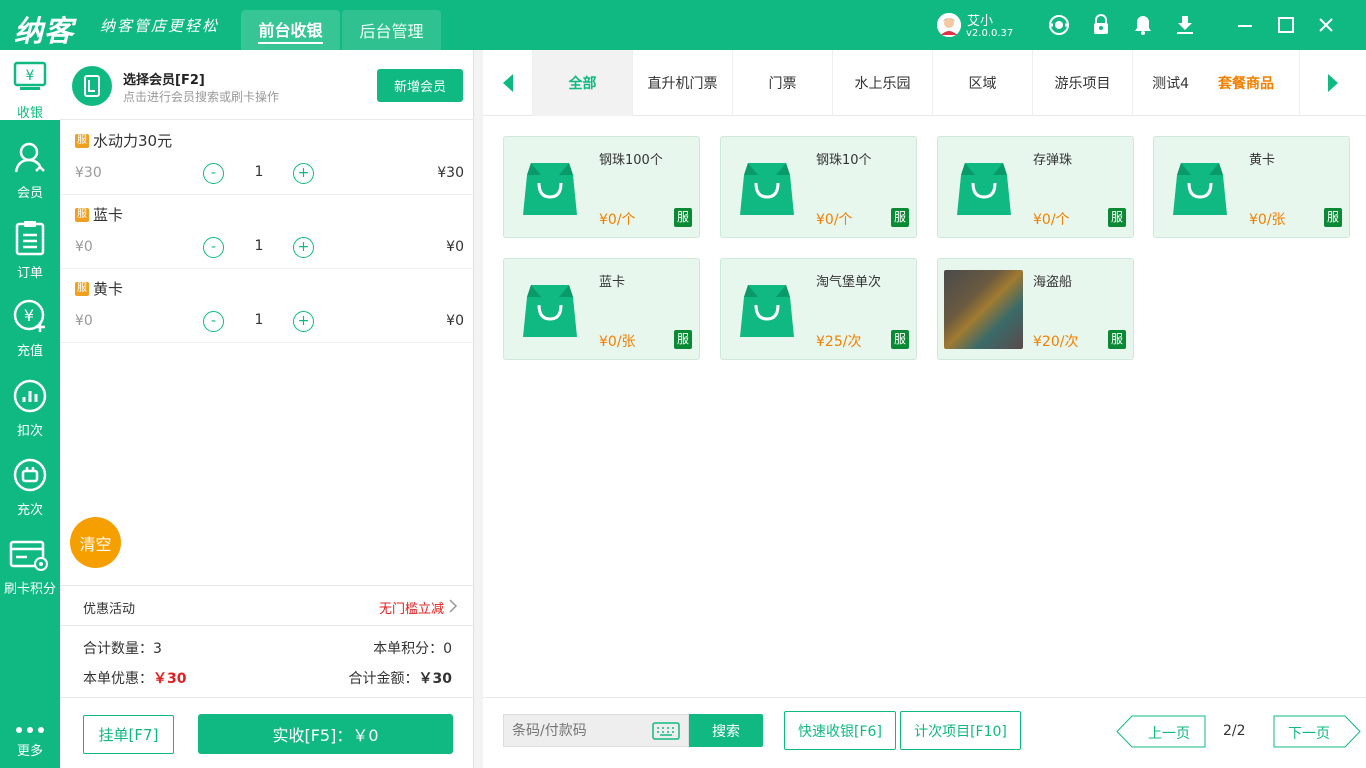 Image resolution: width=1366 pixels, height=768 pixels. Describe the element at coordinates (818, 187) in the screenshot. I see `product-card: 钢珠10个 ¥0/个 服` at that location.